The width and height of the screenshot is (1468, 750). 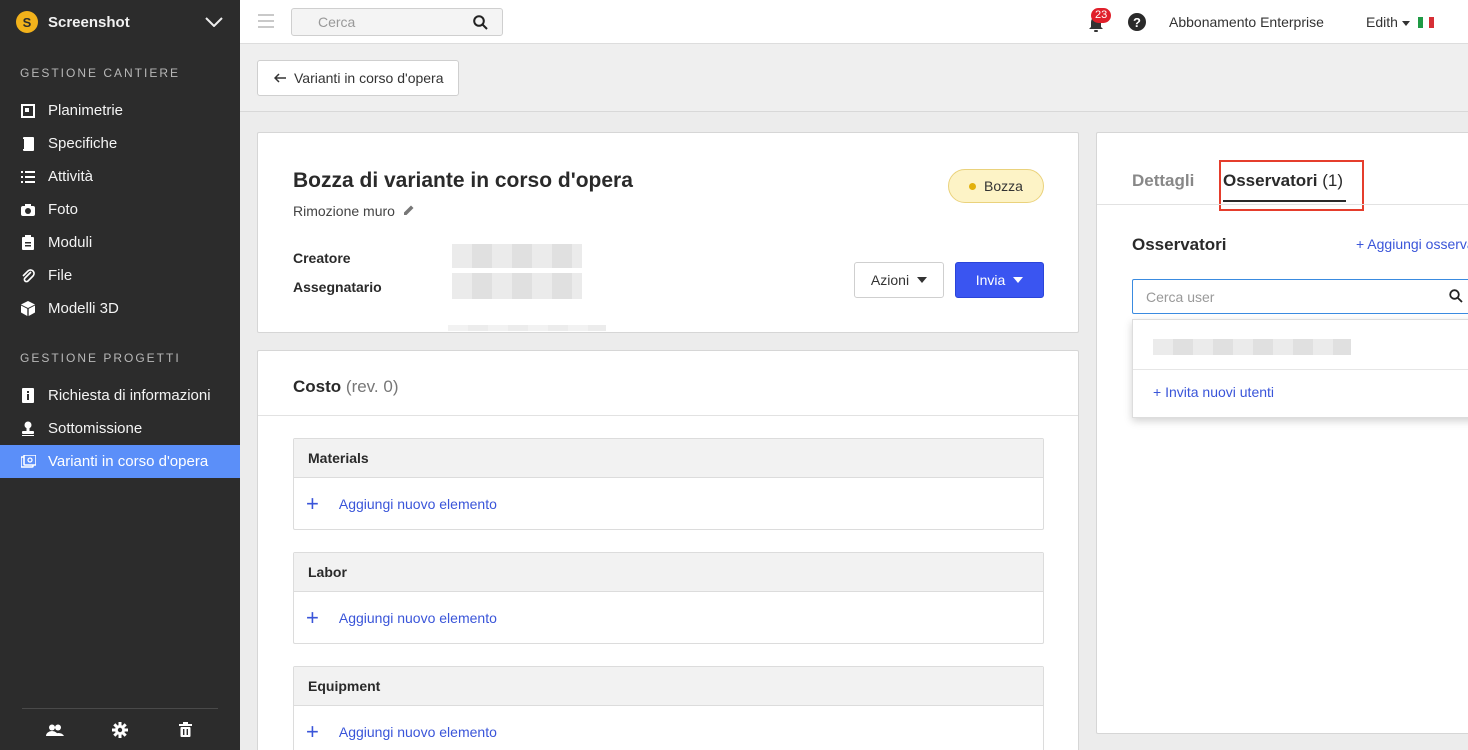 What do you see at coordinates (1213, 392) in the screenshot?
I see `invite-users-link: + Invita nuovi utenti` at bounding box center [1213, 392].